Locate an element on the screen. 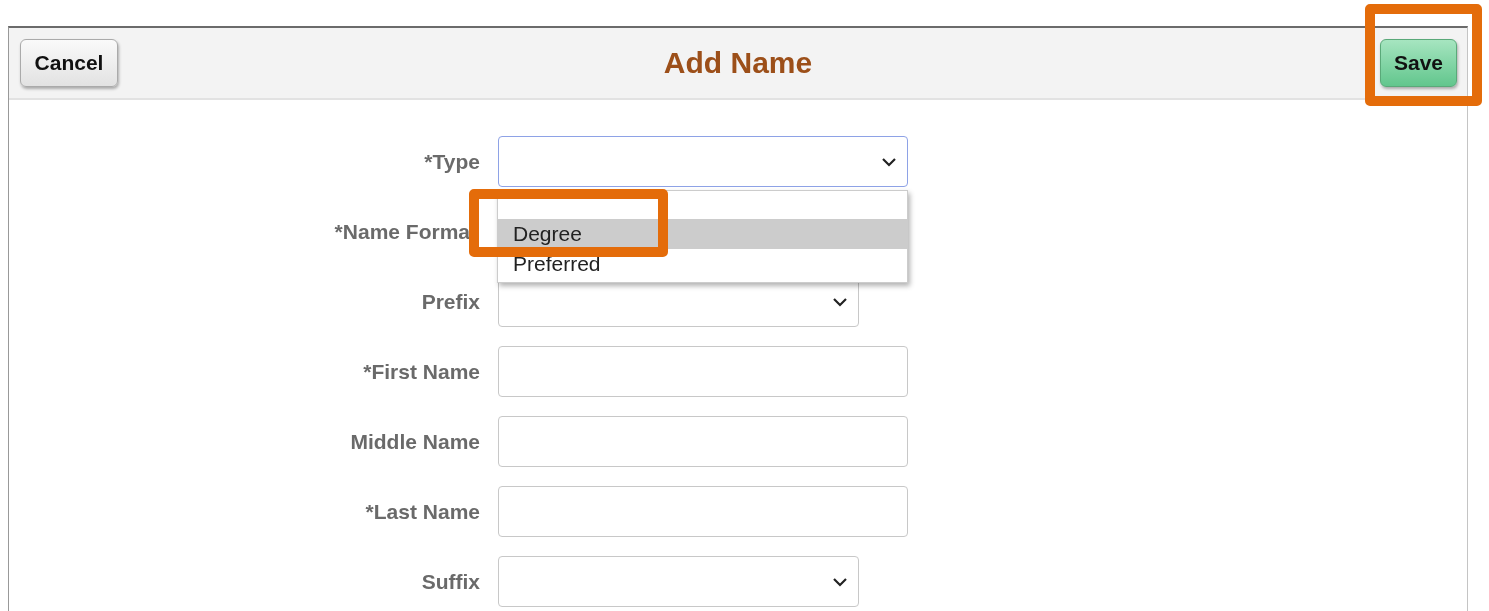  field-label: *Name Forma is located at coordinates (402, 231).